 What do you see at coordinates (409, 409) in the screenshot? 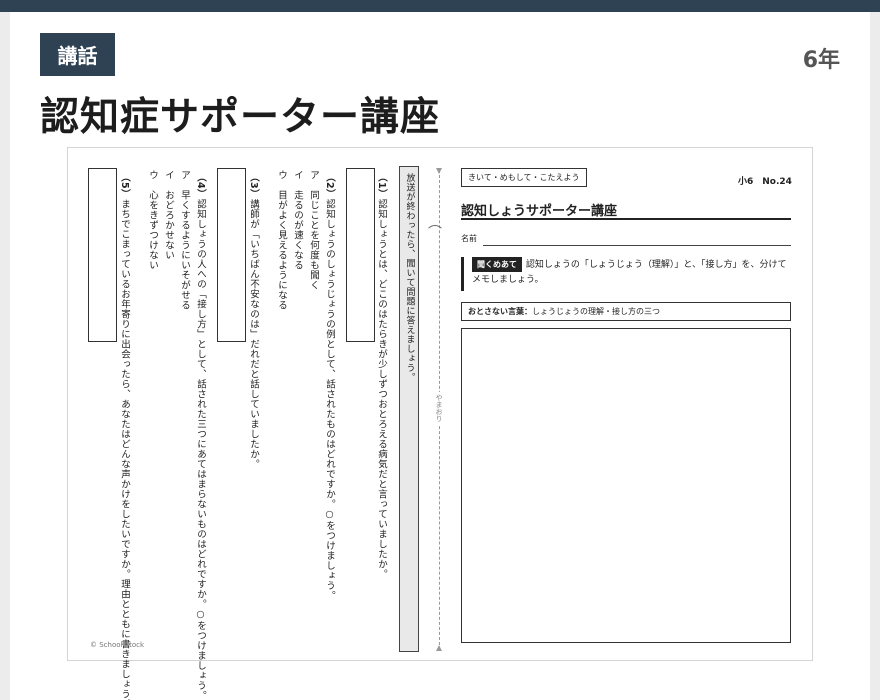
I see `announcement-box: 放送が終わったら、聞いて問題に答えましょう。` at bounding box center [409, 409].